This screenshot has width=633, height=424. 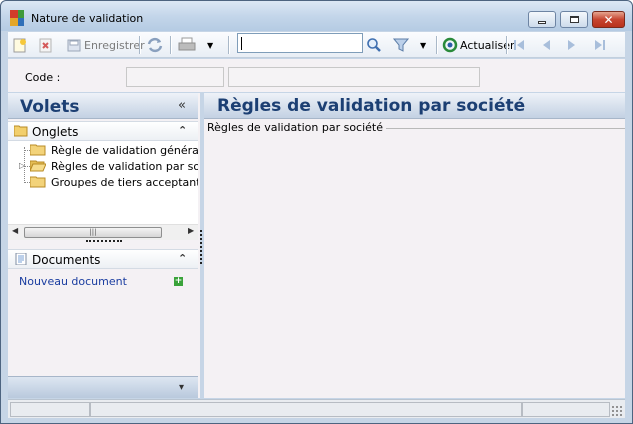 I want to click on first-record-button, so click(x=519, y=45).